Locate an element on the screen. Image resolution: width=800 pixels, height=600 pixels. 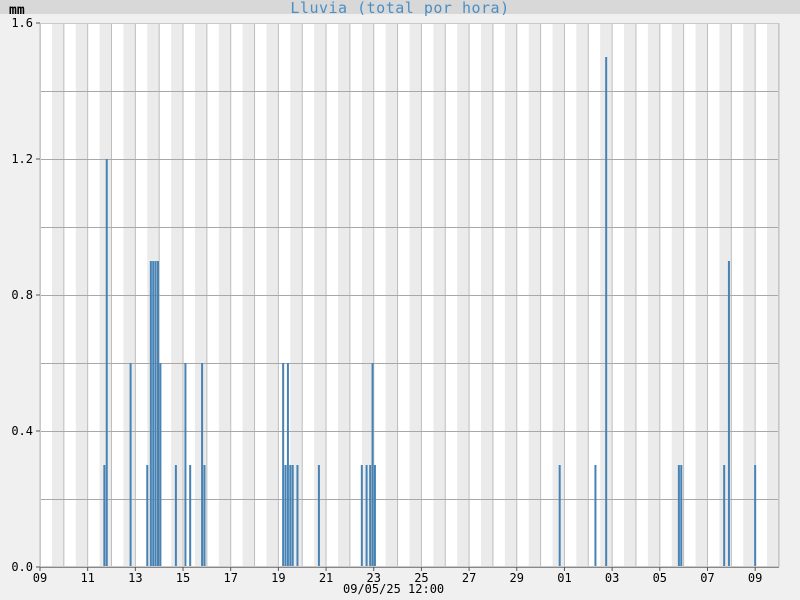
x-tick-label: 03 is located at coordinates (612, 578).